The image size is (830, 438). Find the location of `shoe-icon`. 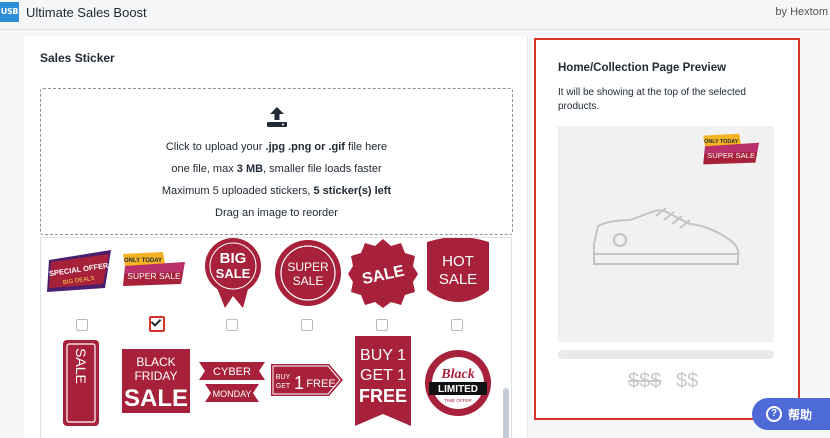

shoe-icon is located at coordinates (666, 236).